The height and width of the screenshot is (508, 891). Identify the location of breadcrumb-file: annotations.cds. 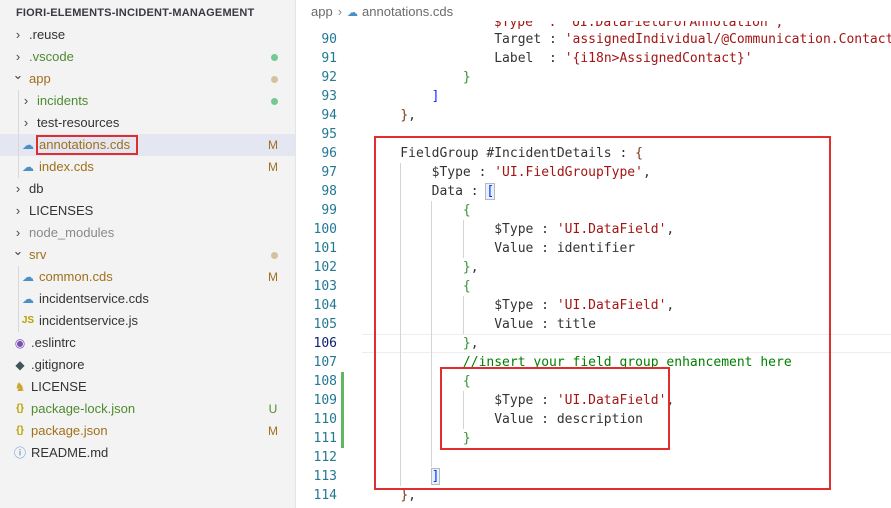
(407, 11).